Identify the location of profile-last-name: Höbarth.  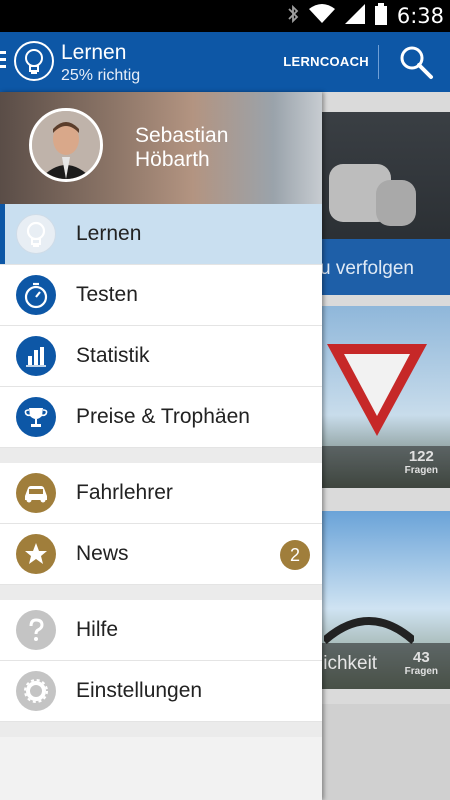
(172, 159).